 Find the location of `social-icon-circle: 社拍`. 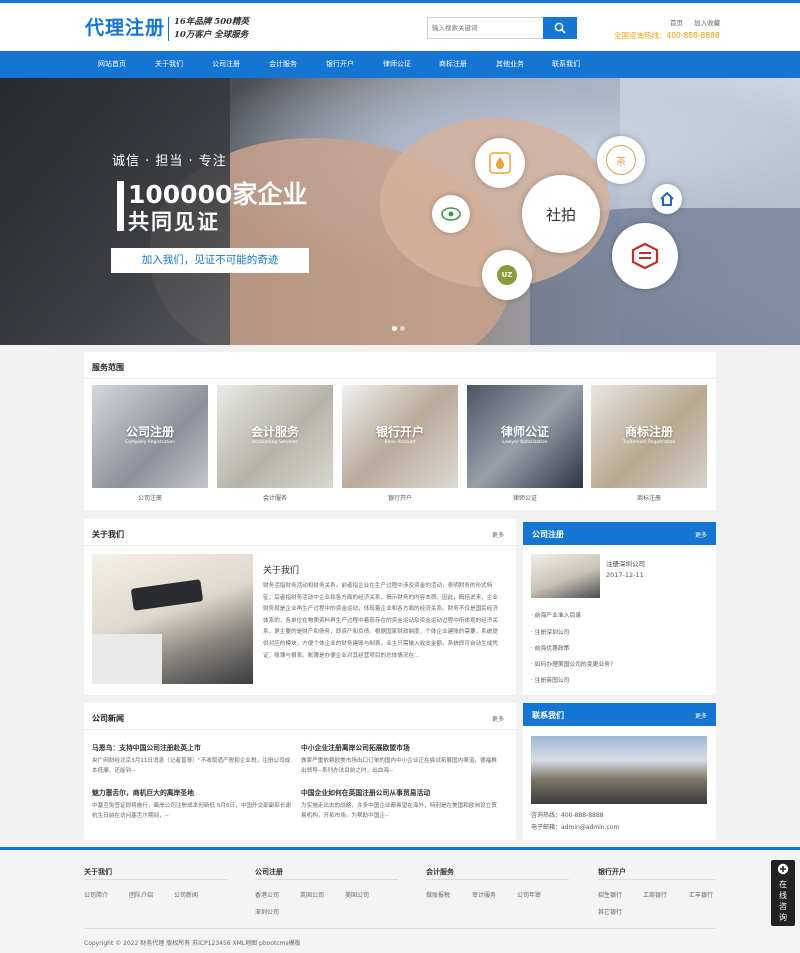

social-icon-circle: 社拍 is located at coordinates (561, 214).